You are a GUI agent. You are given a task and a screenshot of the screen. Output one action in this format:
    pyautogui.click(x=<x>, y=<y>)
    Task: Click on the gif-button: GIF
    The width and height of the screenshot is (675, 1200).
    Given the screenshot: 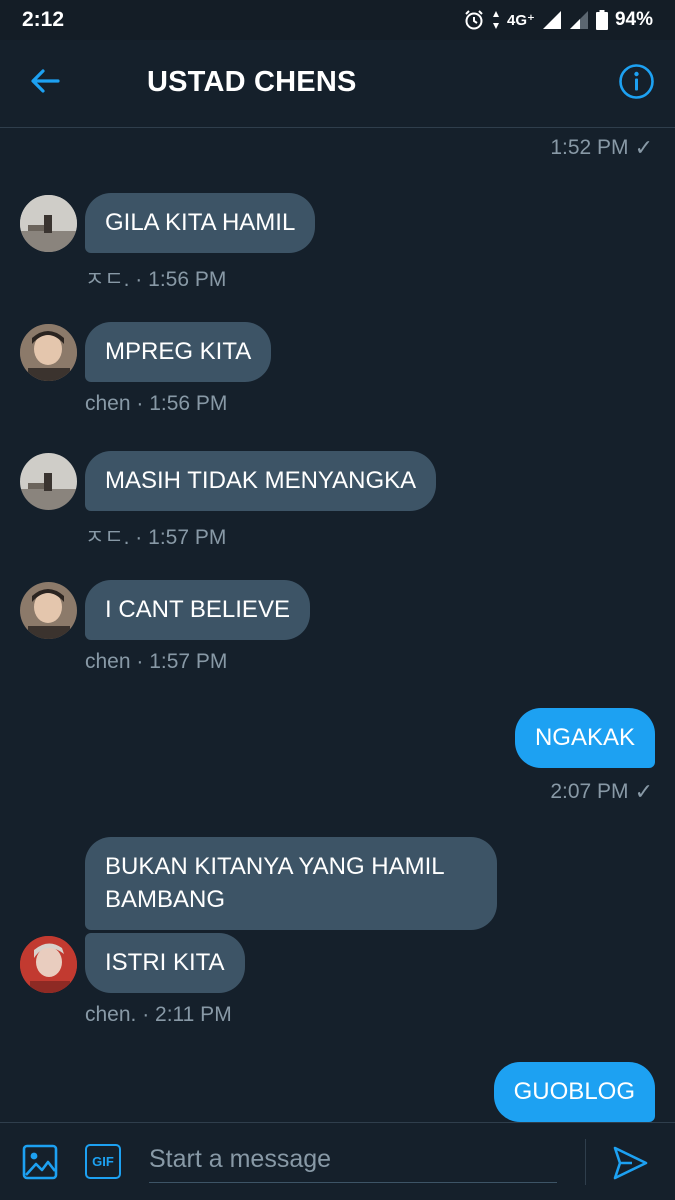 What is the action you would take?
    pyautogui.click(x=103, y=1161)
    